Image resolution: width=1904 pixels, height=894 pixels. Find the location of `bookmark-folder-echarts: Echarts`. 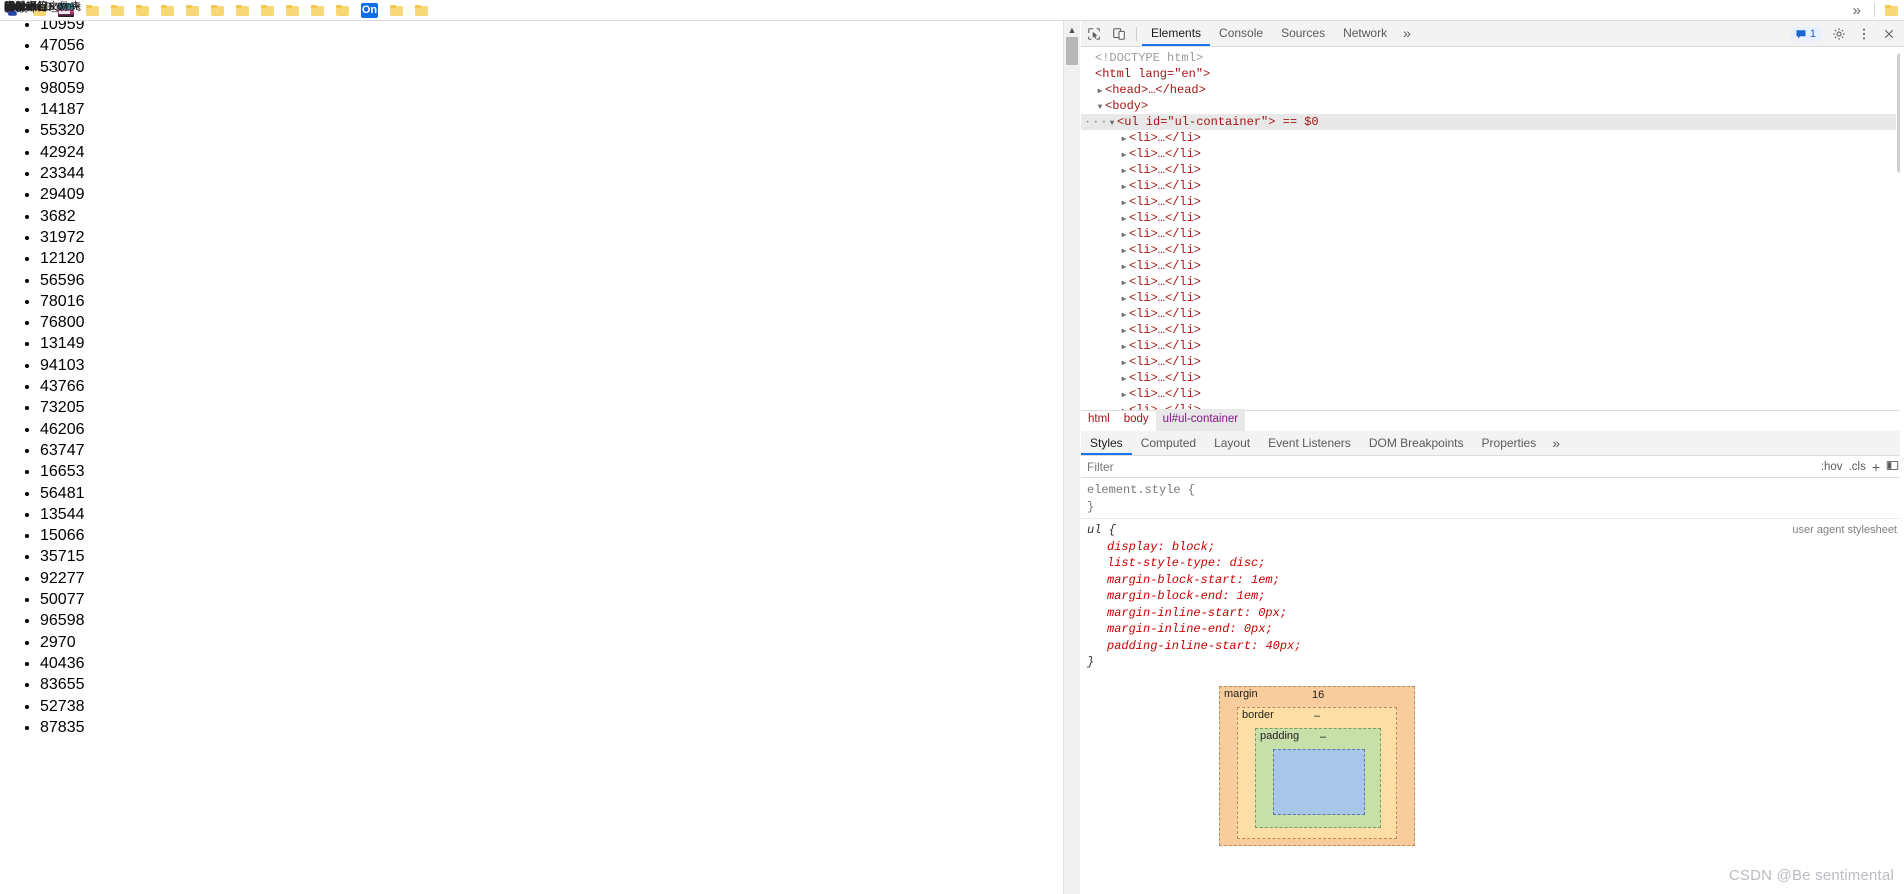

bookmark-folder-echarts: Echarts is located at coordinates (67, 10).